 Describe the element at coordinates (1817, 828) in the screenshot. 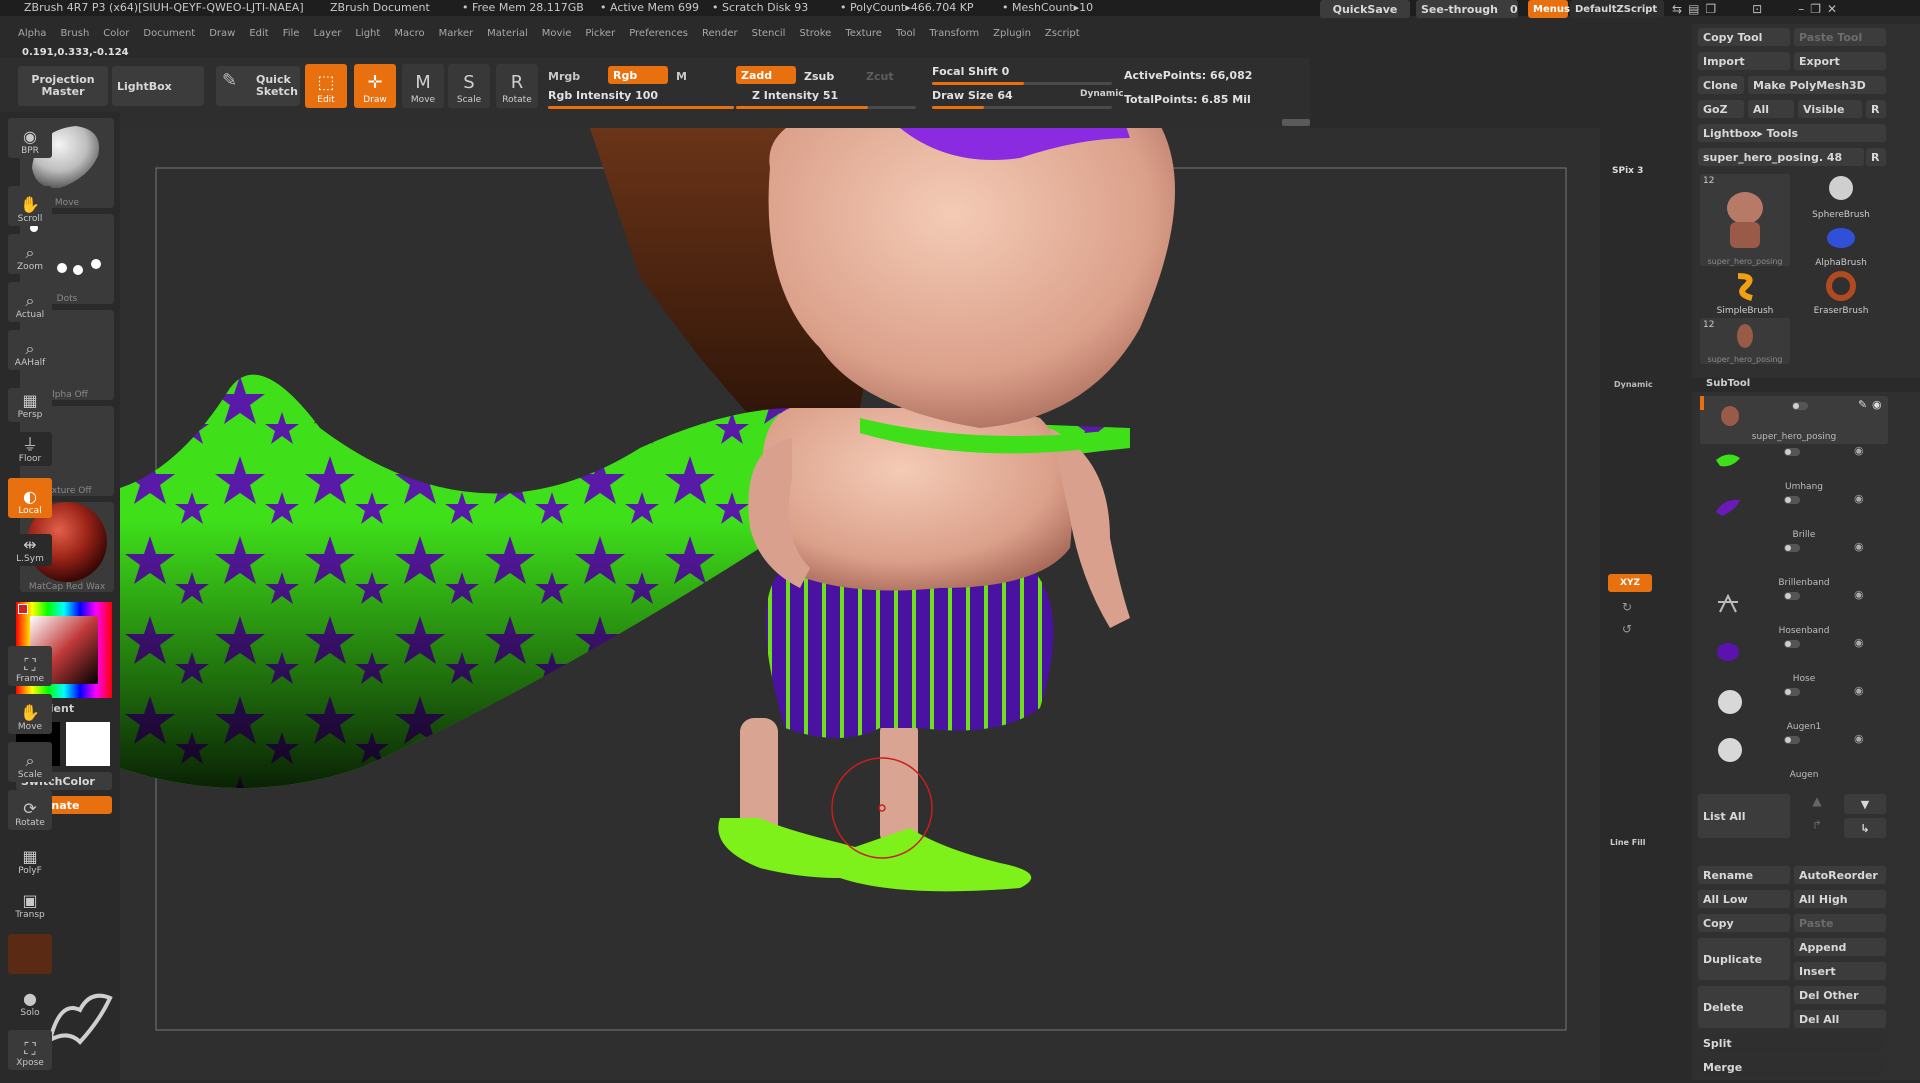

I see `move-up-icon: ↱` at that location.